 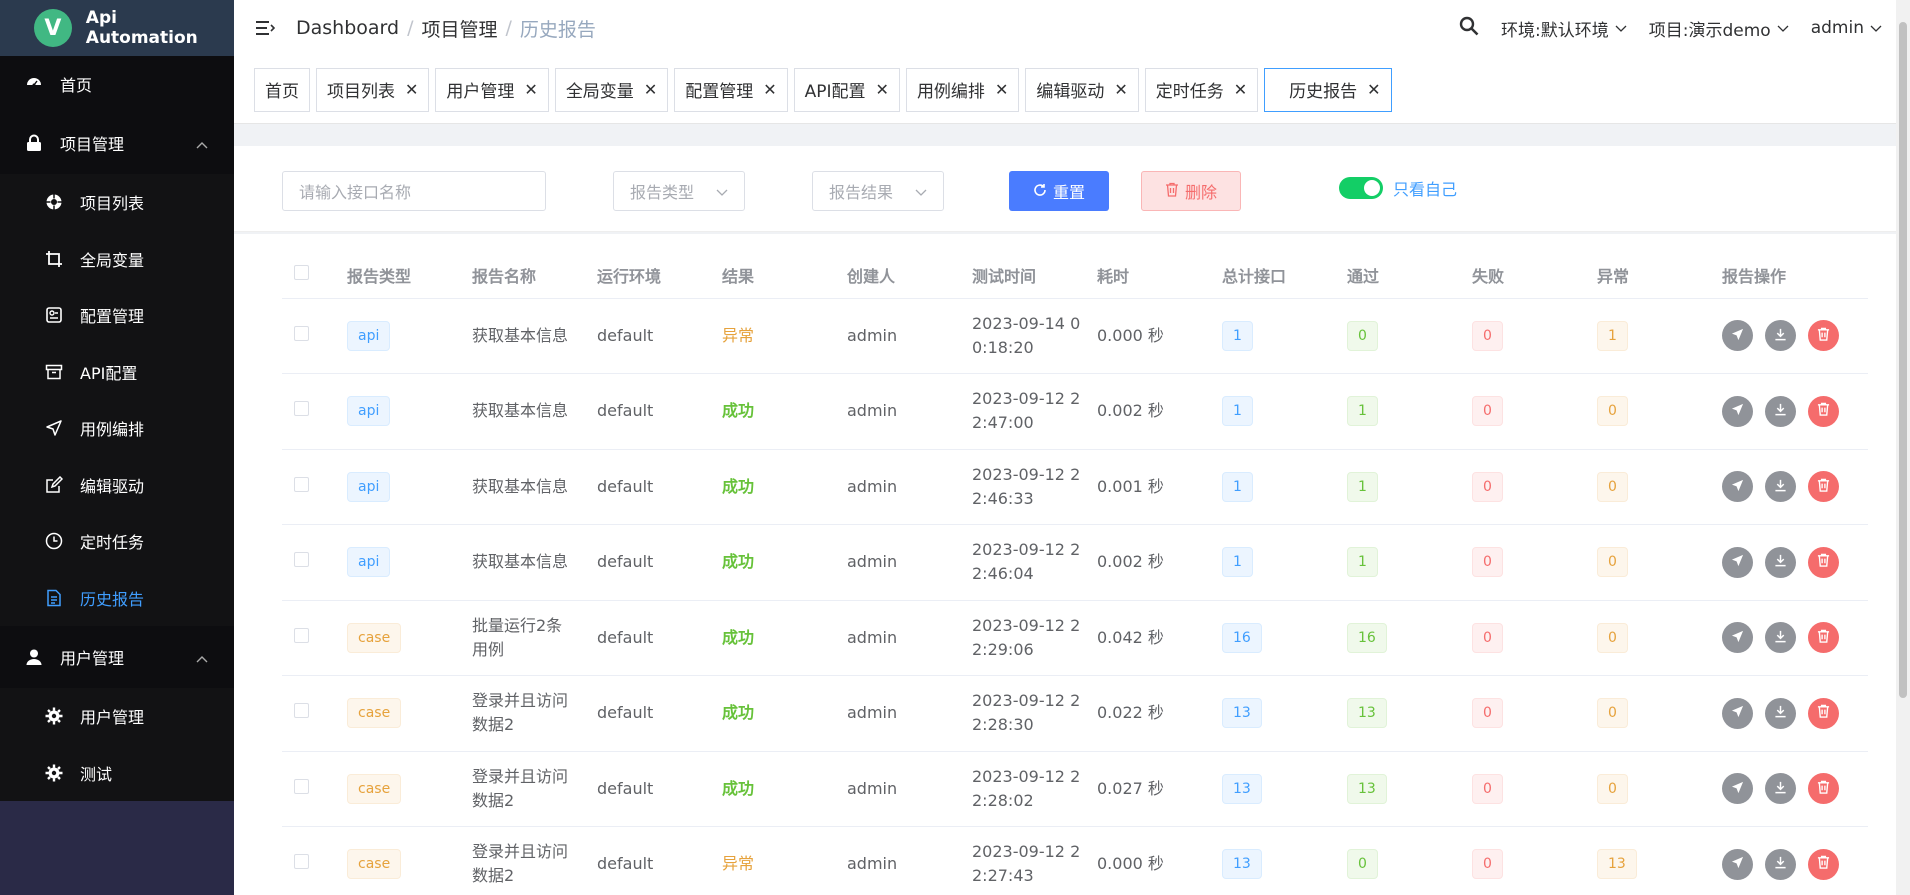 What do you see at coordinates (1201, 89) in the screenshot?
I see `tag-scheduled-tasks: 定时任务 ✕` at bounding box center [1201, 89].